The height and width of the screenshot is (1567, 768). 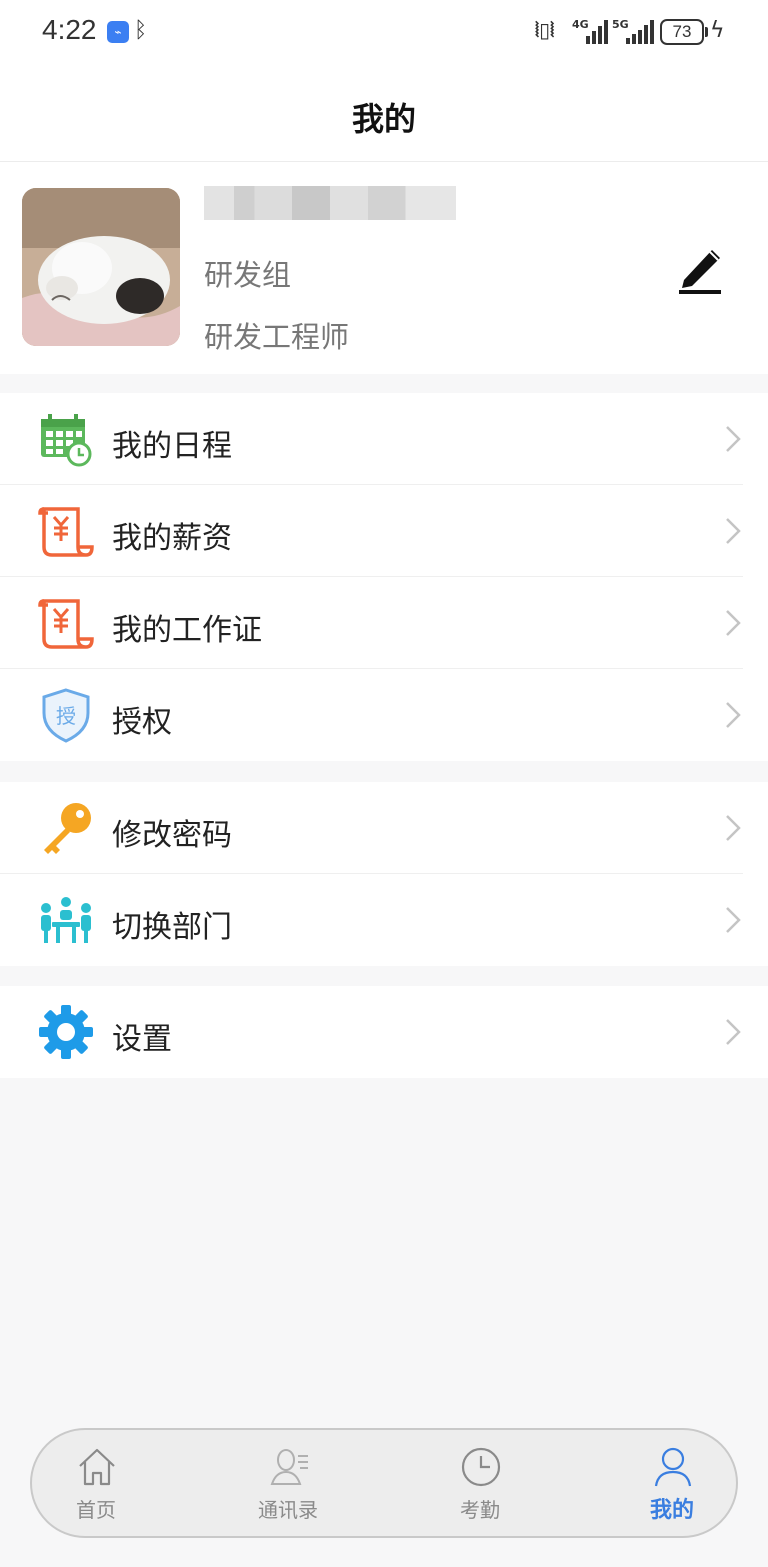 I want to click on tab-home: 首页, so click(x=96, y=1483).